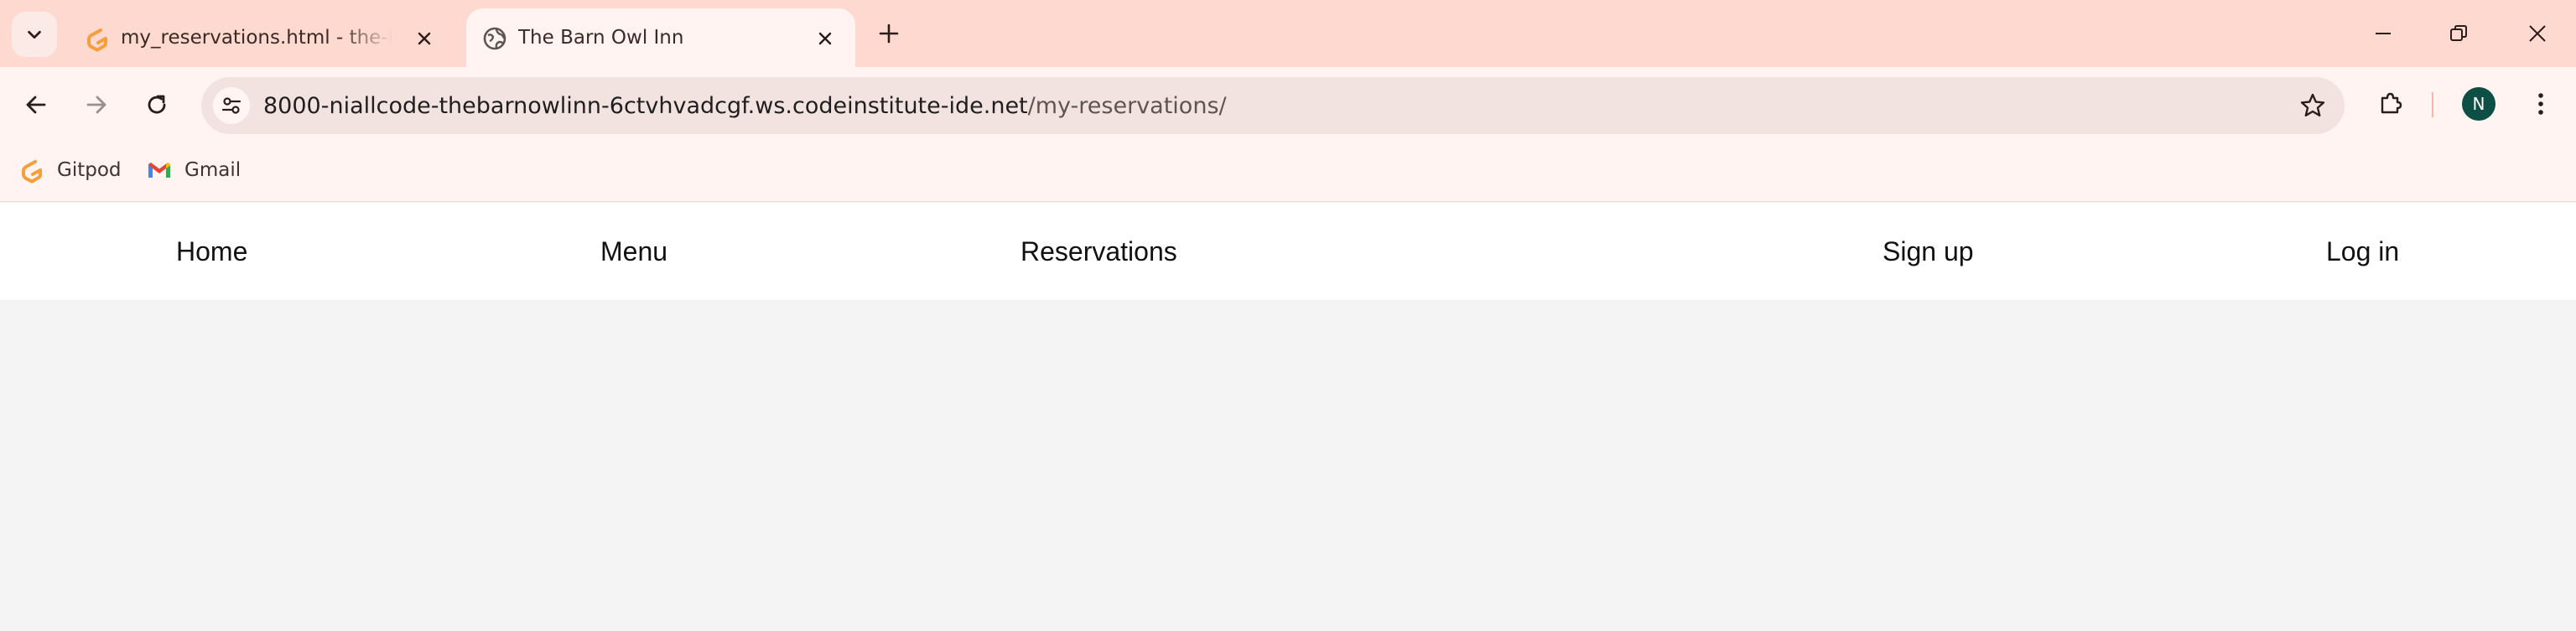 This screenshot has width=2576, height=631. Describe the element at coordinates (211, 252) in the screenshot. I see `nav-link-home: Home` at that location.